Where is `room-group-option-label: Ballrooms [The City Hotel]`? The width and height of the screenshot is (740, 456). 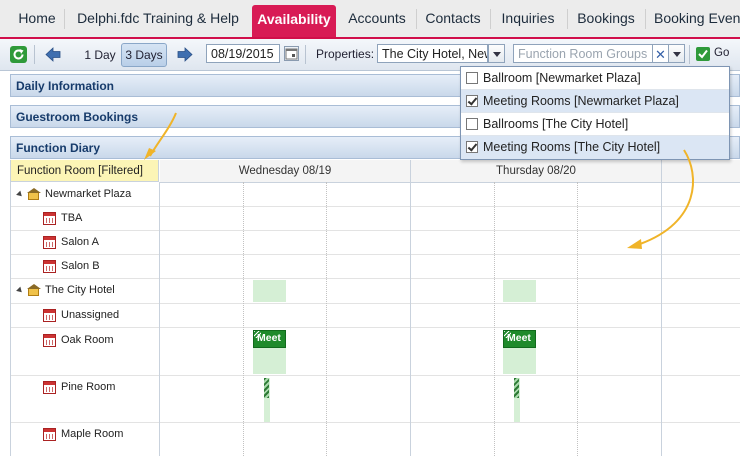 room-group-option-label: Ballrooms [The City Hotel] is located at coordinates (556, 124).